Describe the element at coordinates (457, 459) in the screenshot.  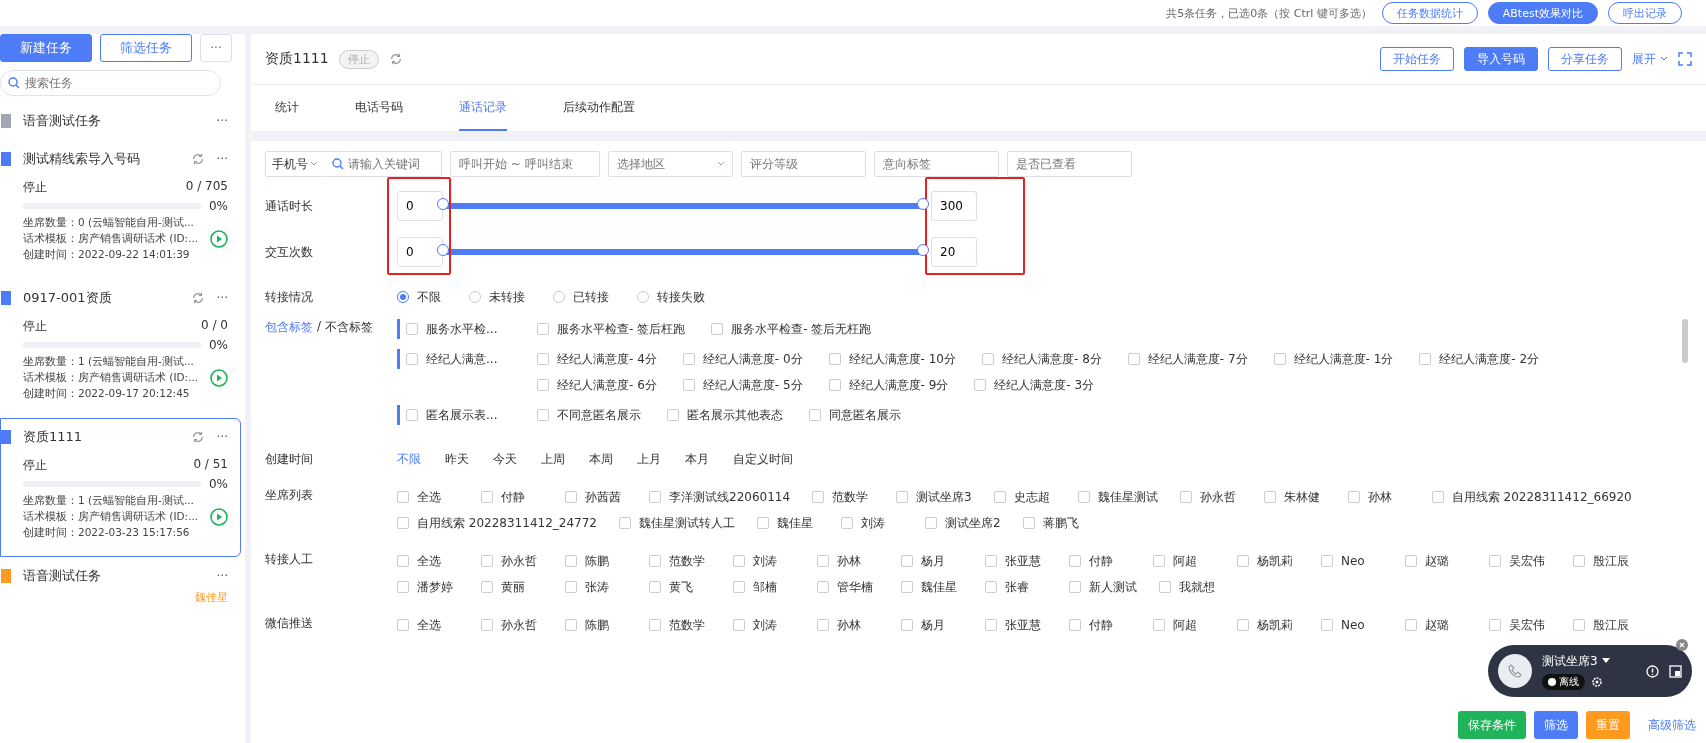
I see `date-option: 昨天` at that location.